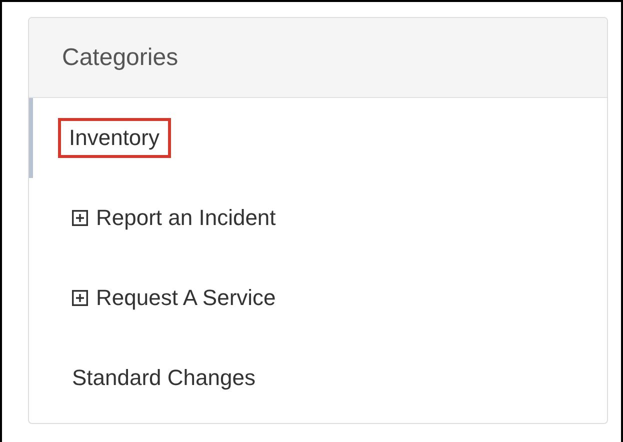  I want to click on category-item: Report an Incident, so click(174, 218).